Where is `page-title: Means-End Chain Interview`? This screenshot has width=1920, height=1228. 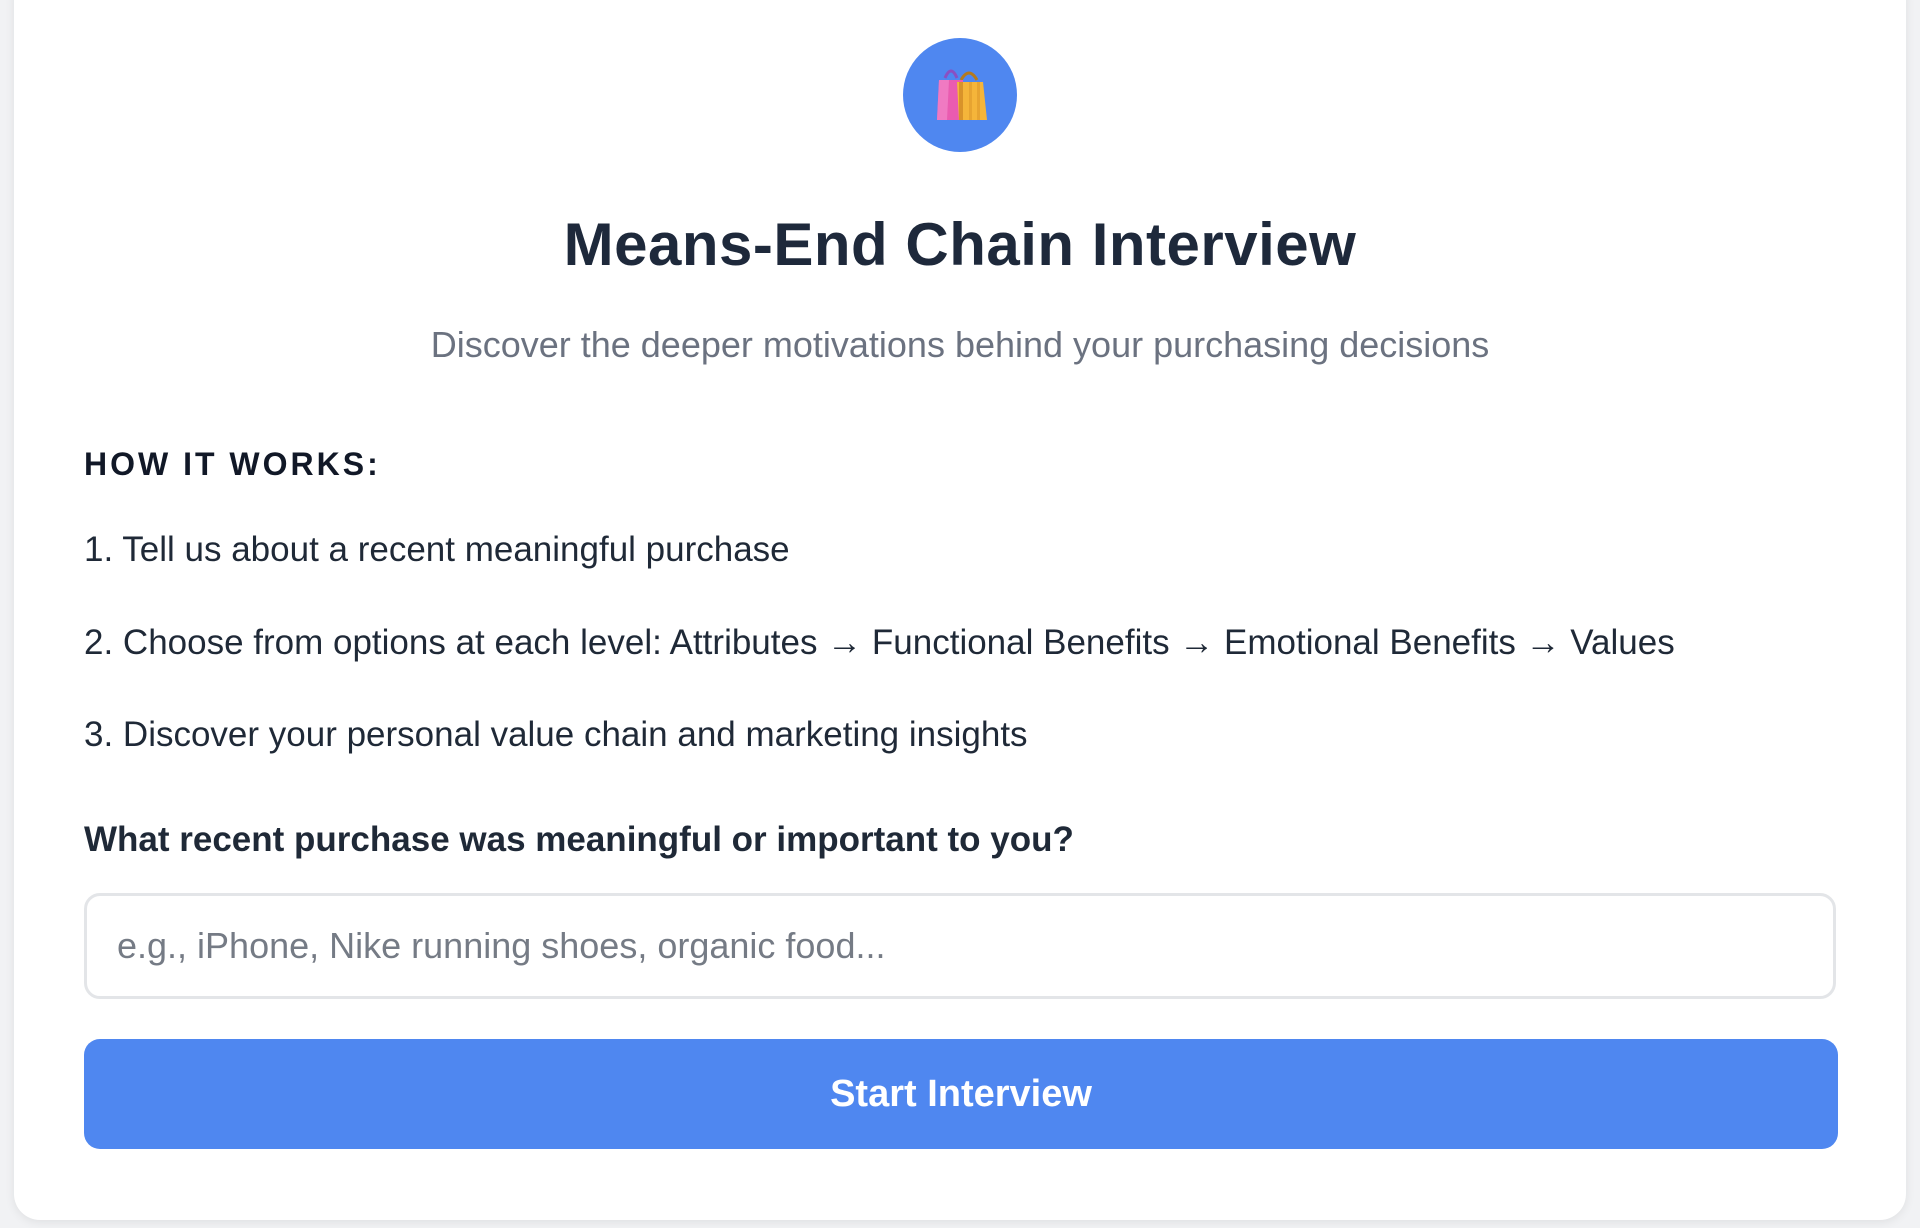
page-title: Means-End Chain Interview is located at coordinates (960, 244).